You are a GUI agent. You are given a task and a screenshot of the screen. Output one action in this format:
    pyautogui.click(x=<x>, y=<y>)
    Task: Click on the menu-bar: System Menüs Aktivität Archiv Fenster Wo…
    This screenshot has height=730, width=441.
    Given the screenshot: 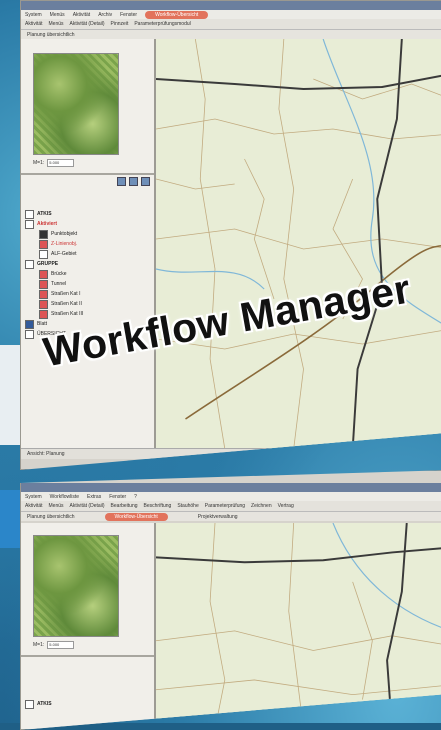 What is the action you would take?
    pyautogui.click(x=231, y=14)
    